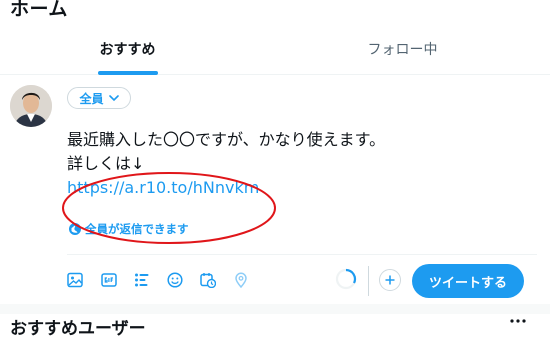  I want to click on section-divider, so click(275, 309).